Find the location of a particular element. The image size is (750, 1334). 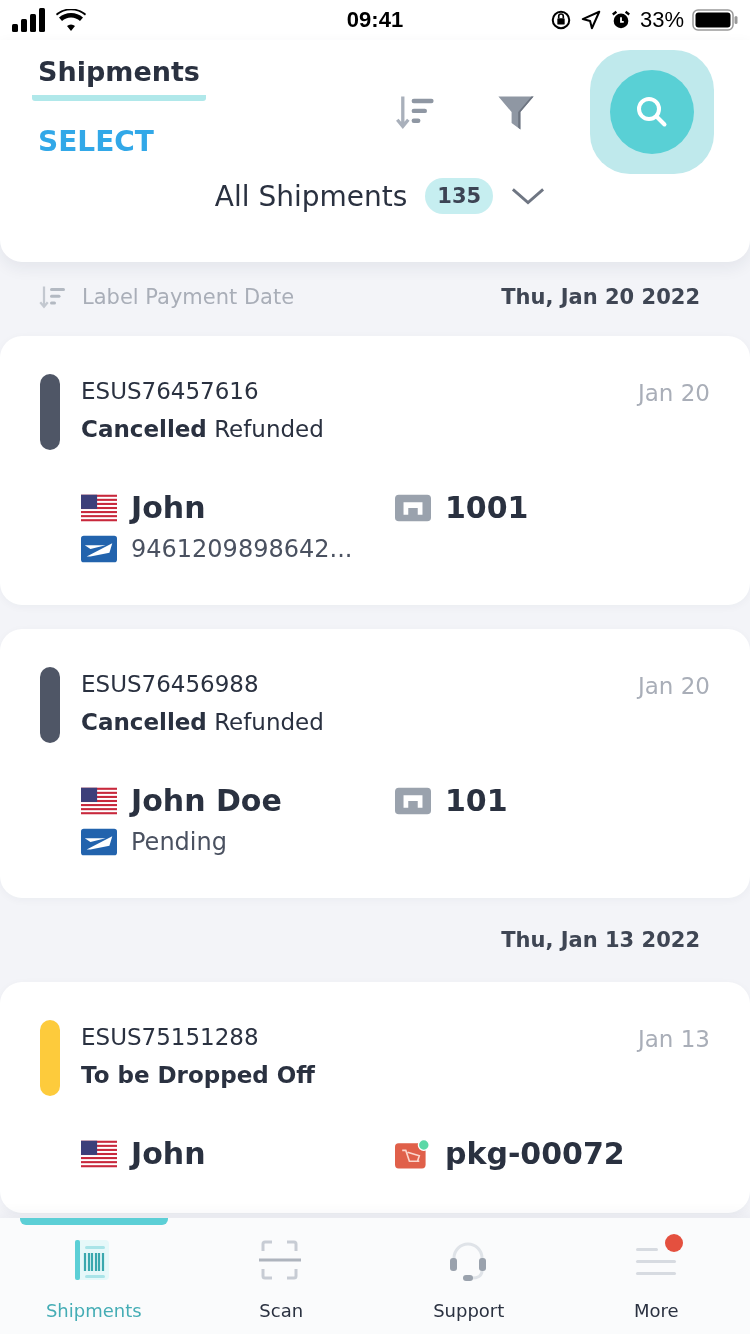

rotation-lock-icon is located at coordinates (560, 20).